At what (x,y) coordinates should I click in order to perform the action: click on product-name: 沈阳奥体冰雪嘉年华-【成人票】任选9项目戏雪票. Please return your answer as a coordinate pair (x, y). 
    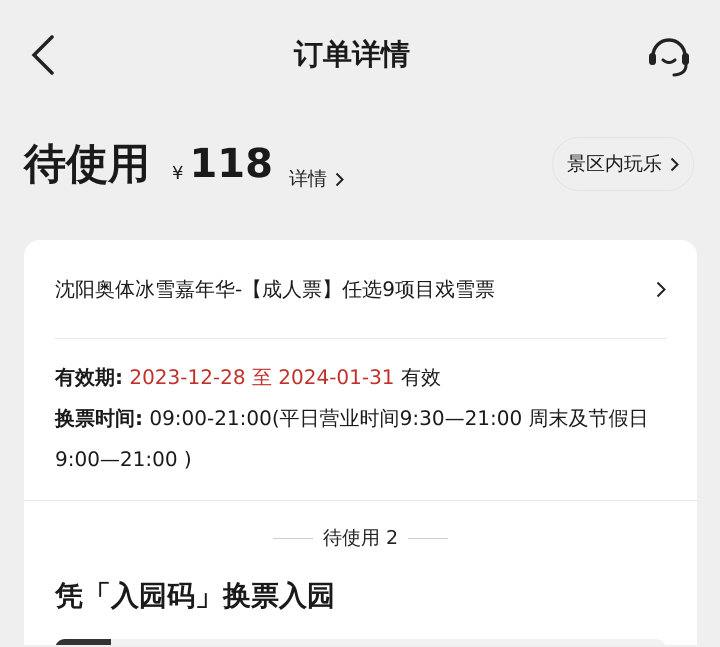
    Looking at the image, I should click on (275, 289).